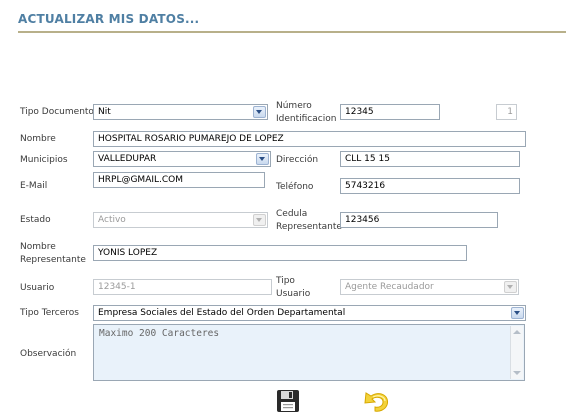 The height and width of the screenshot is (419, 566). I want to click on tipo-documento-select: Nit, so click(180, 112).